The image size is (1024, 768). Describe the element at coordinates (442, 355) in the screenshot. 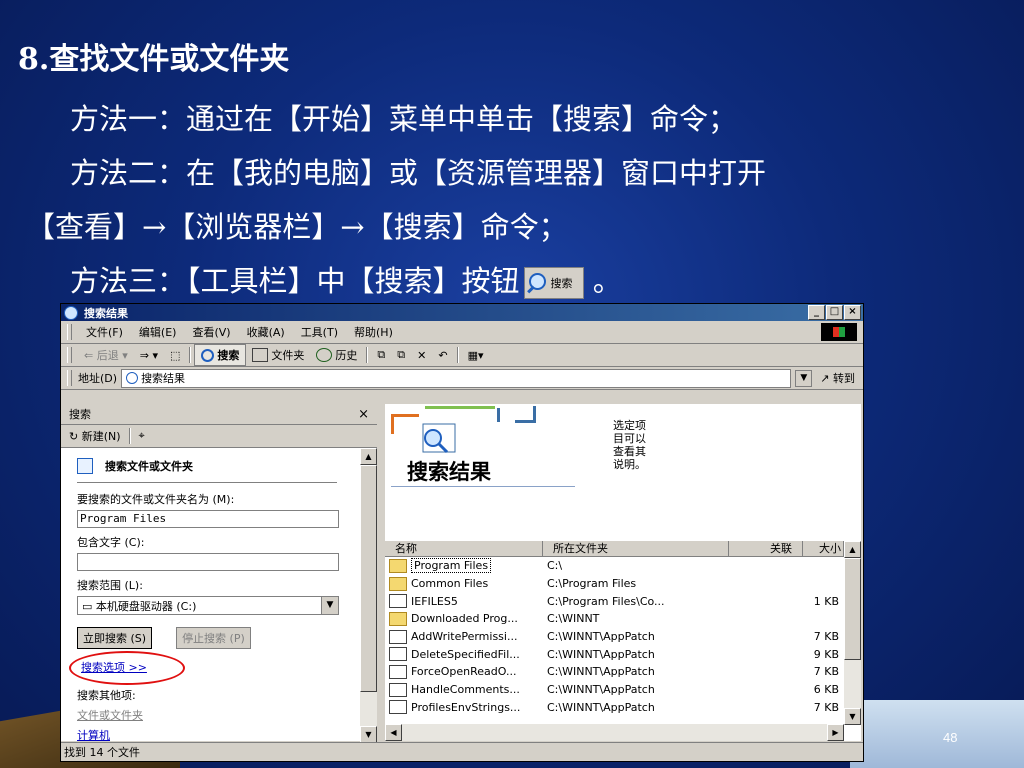

I see `undo-icon: ↶` at that location.